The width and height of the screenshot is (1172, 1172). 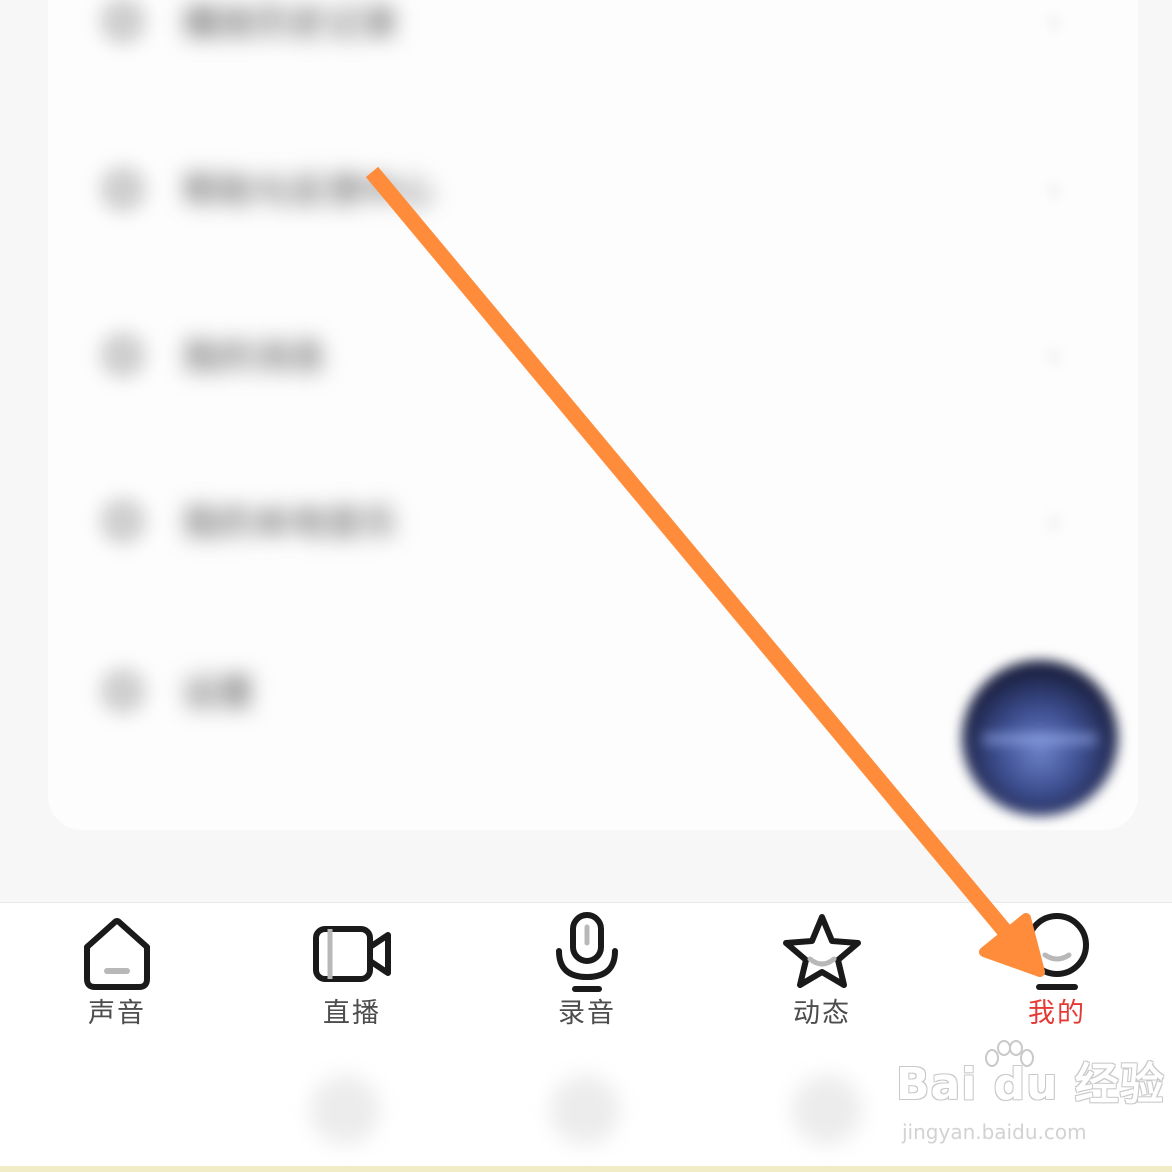 I want to click on baidu-jingyan-watermark: Bai du 经验 jingyan.baidu.com, so click(x=1030, y=1095).